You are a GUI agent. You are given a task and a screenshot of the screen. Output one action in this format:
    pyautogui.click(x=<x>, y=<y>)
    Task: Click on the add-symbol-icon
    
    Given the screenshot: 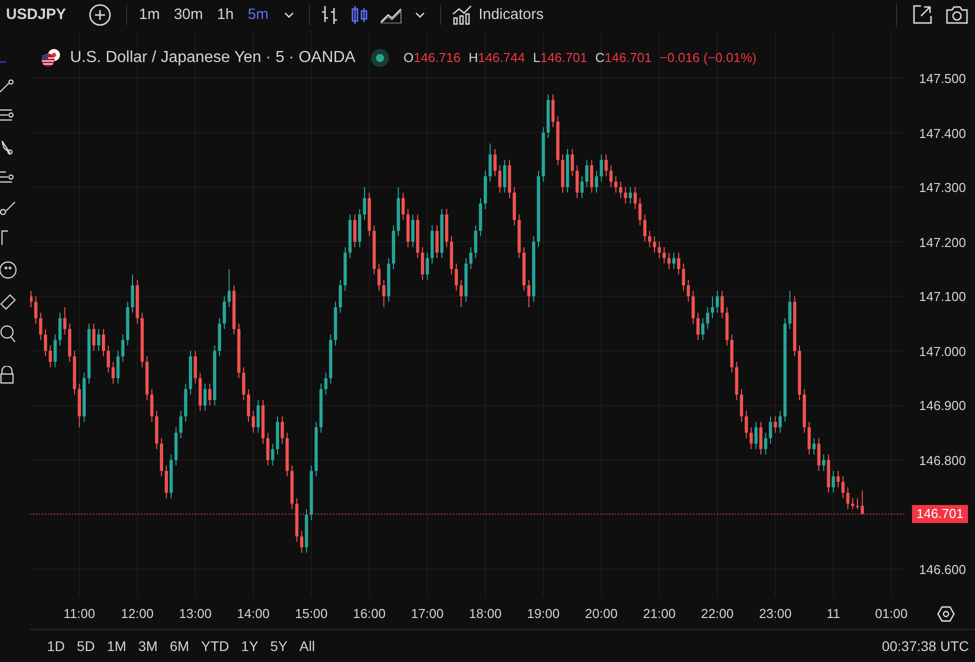 What is the action you would take?
    pyautogui.click(x=100, y=15)
    